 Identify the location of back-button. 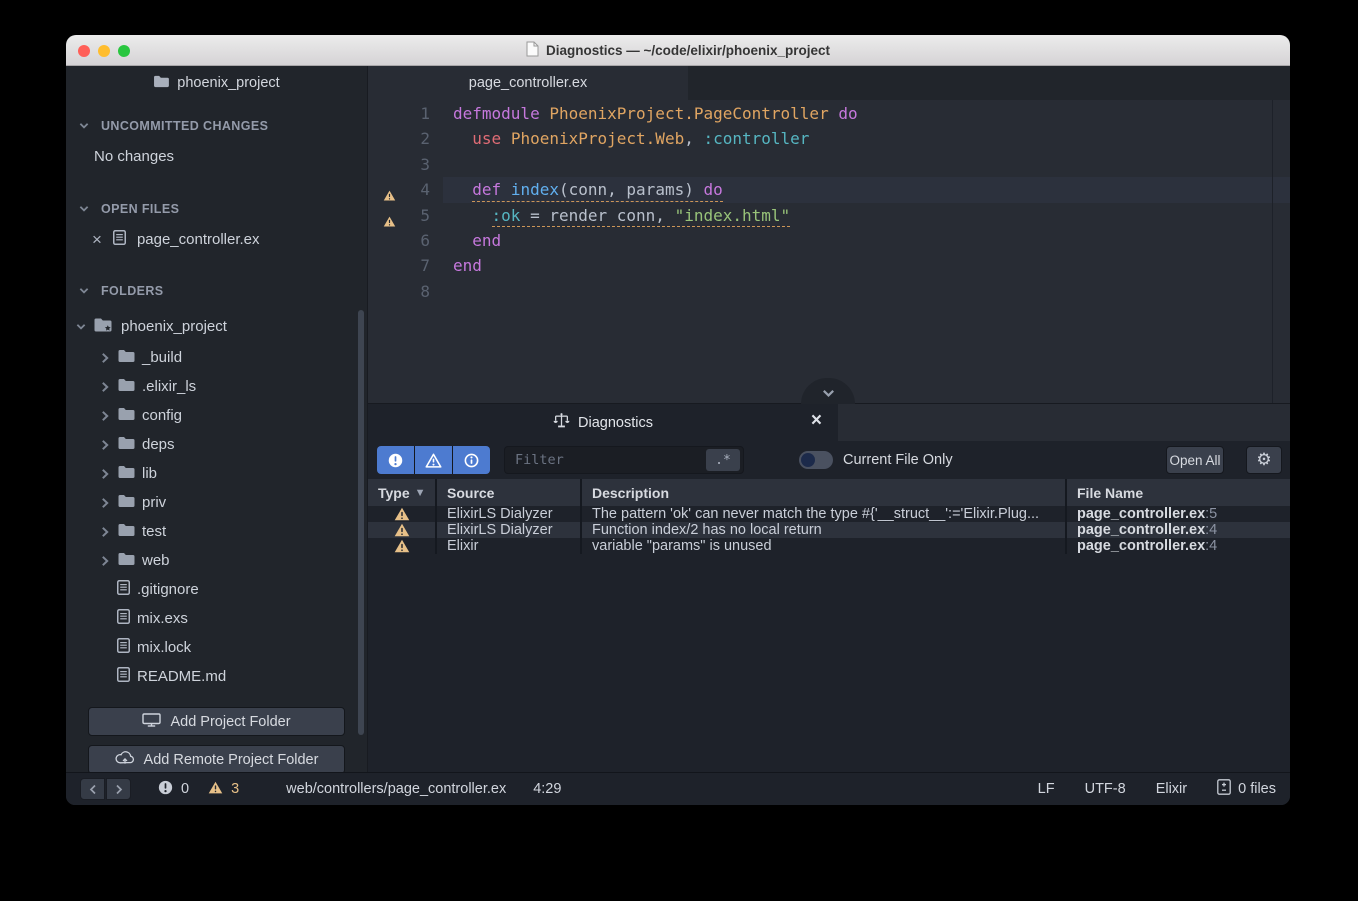
(92, 789).